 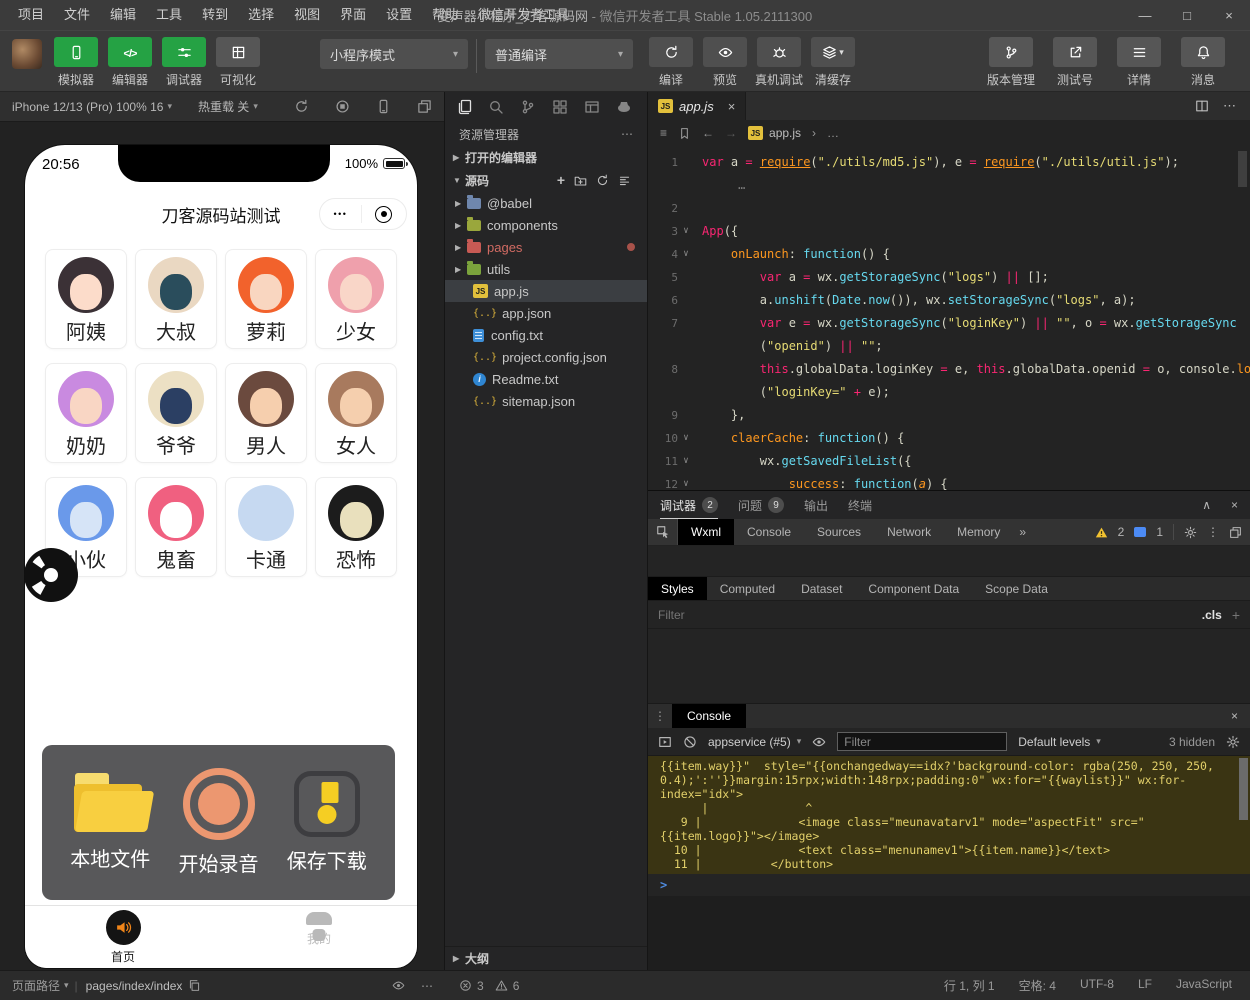 What do you see at coordinates (353, 15) in the screenshot?
I see `menu-item: 界面` at bounding box center [353, 15].